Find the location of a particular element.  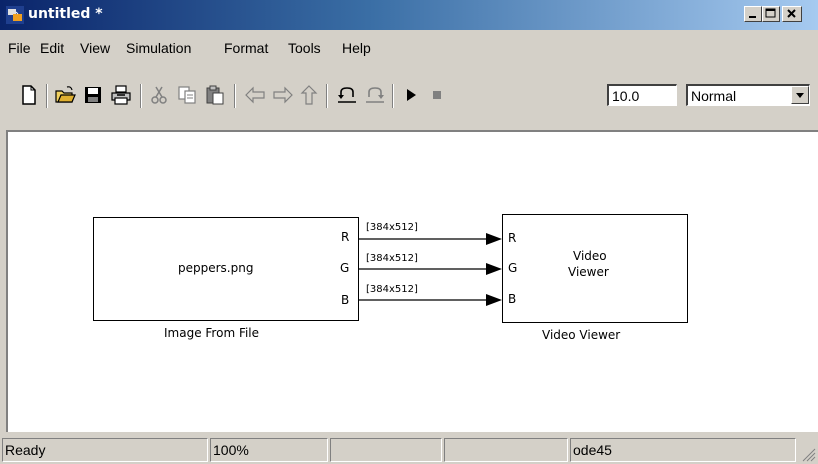

print-icon is located at coordinates (121, 95).